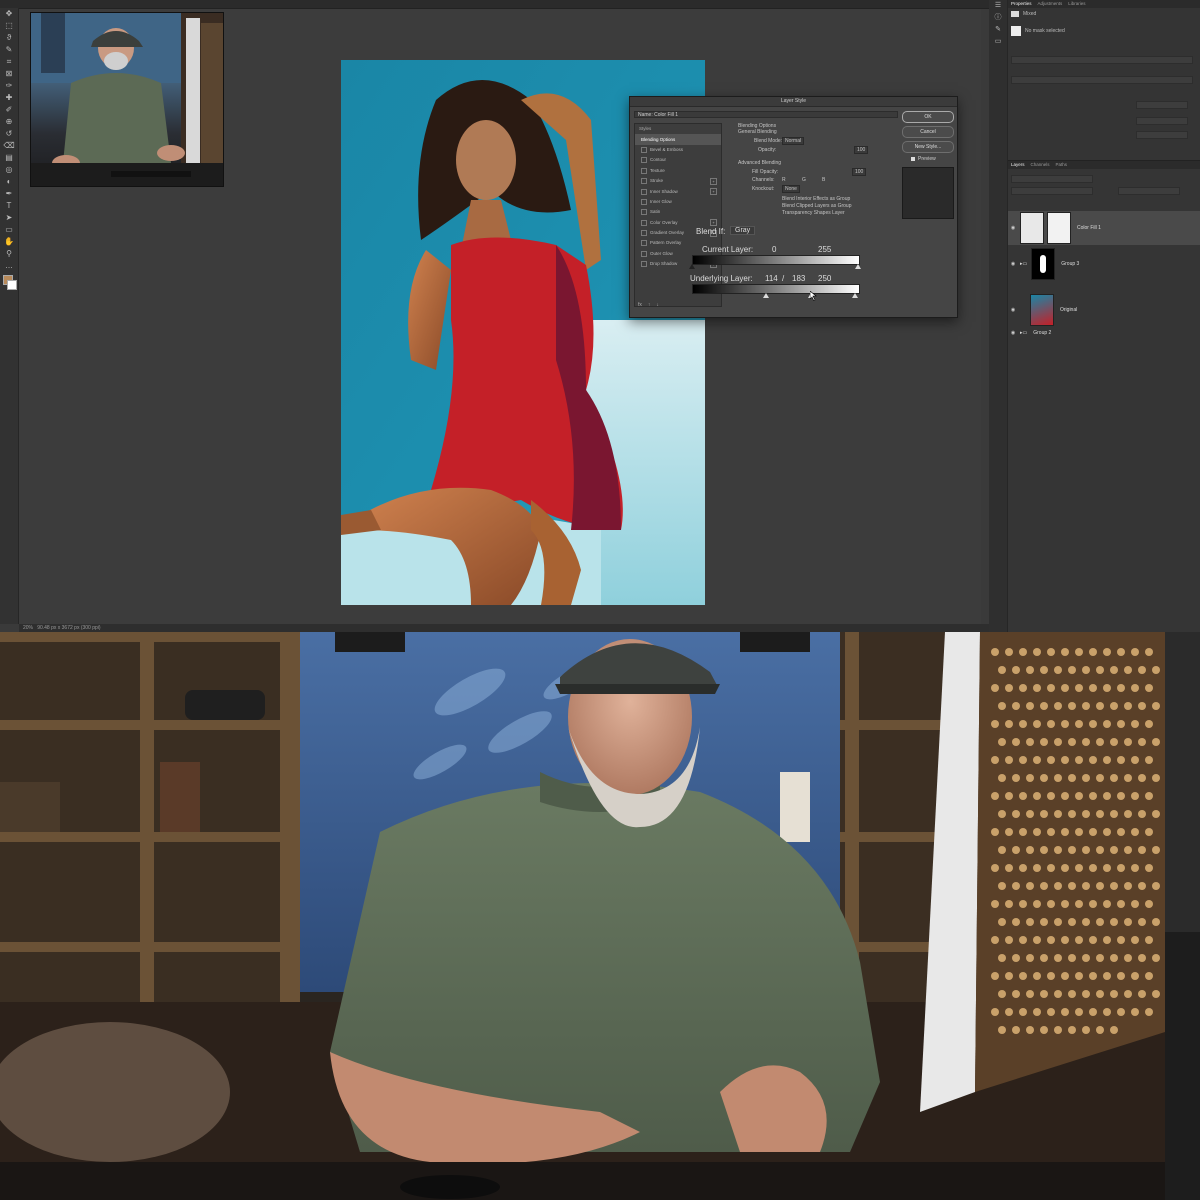 The image size is (1200, 1200). What do you see at coordinates (28, 628) in the screenshot?
I see `zoom-readout: 20%` at bounding box center [28, 628].